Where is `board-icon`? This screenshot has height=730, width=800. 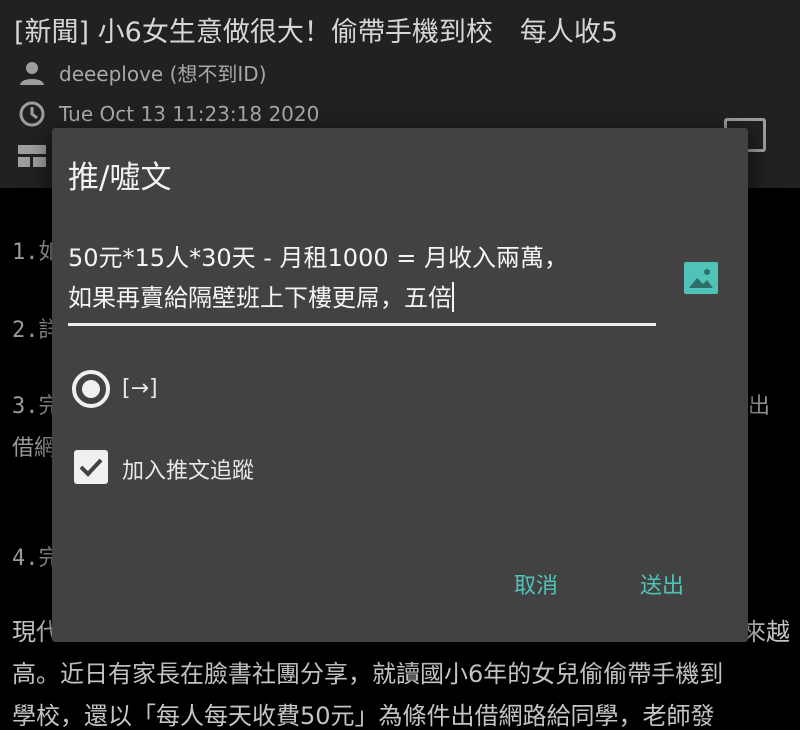 board-icon is located at coordinates (32, 156).